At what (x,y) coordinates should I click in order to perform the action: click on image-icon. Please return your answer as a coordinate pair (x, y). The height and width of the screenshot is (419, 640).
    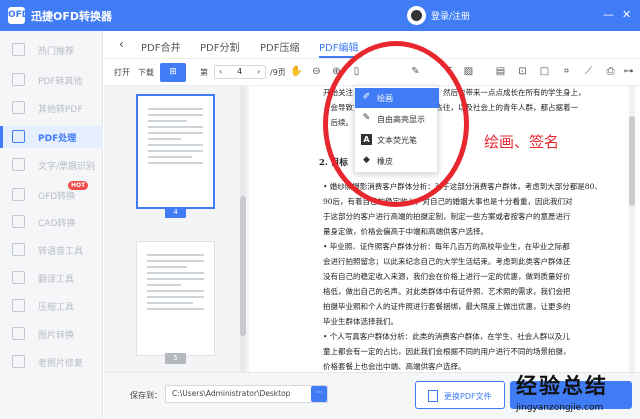
    Looking at the image, I should click on (18, 333).